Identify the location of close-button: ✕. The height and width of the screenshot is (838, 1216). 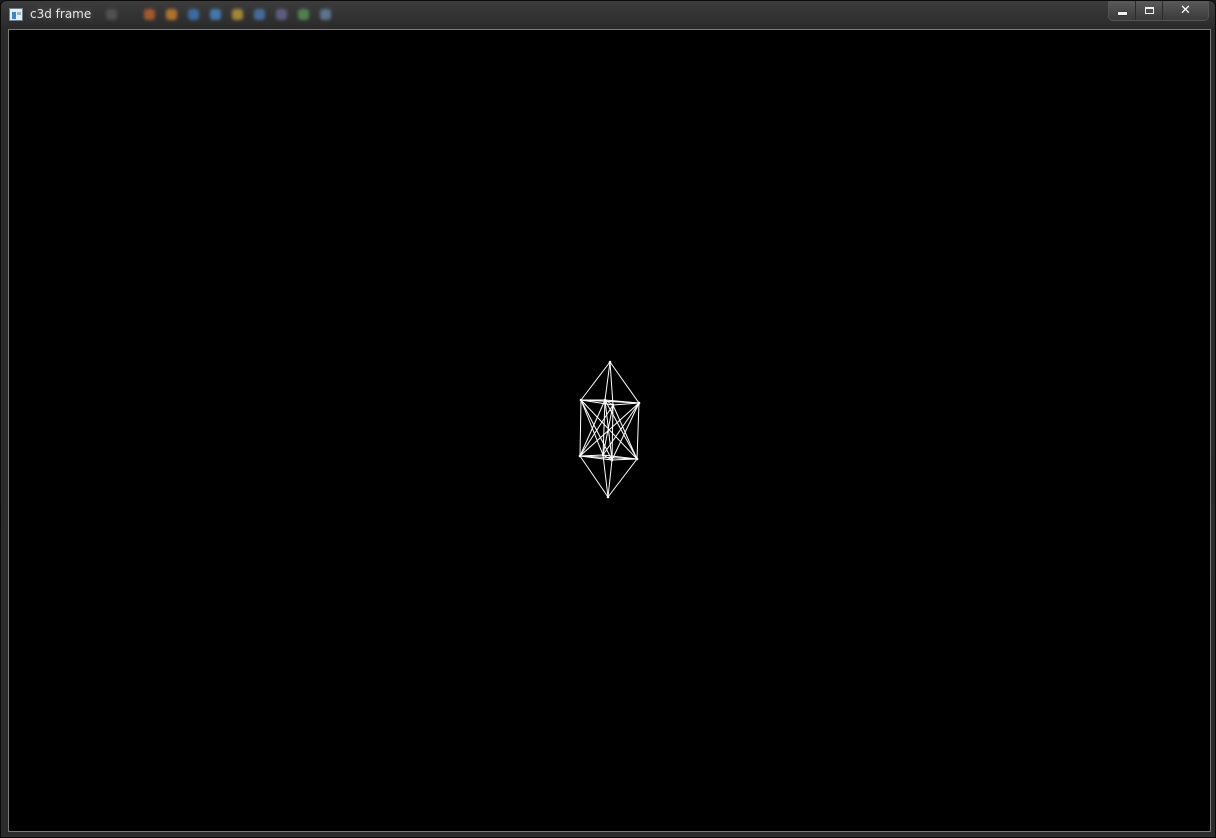
(1185, 10).